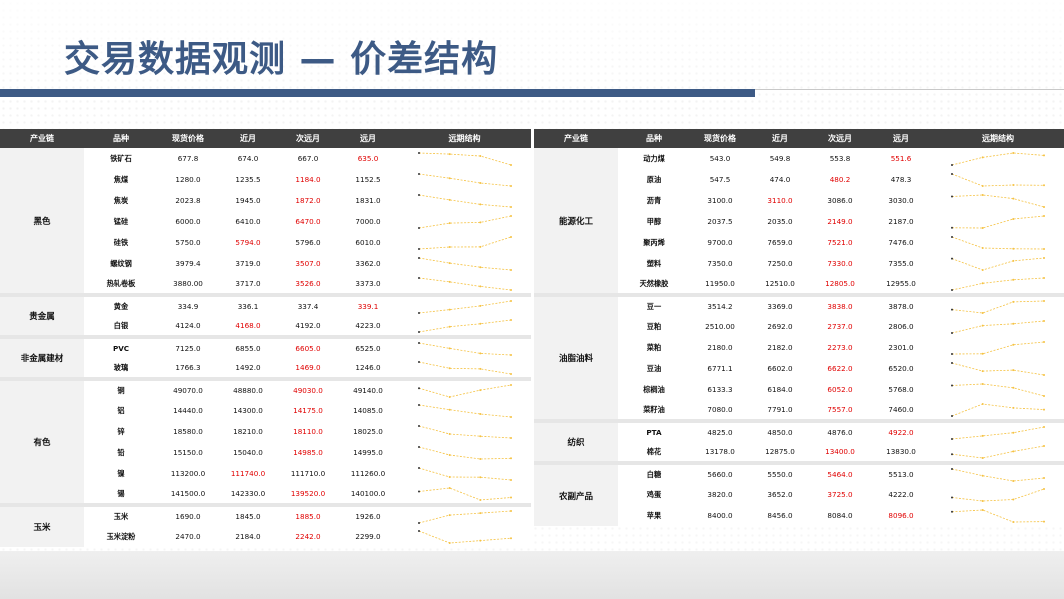  Describe the element at coordinates (464, 138) in the screenshot. I see `column-header: 远期结构` at that location.